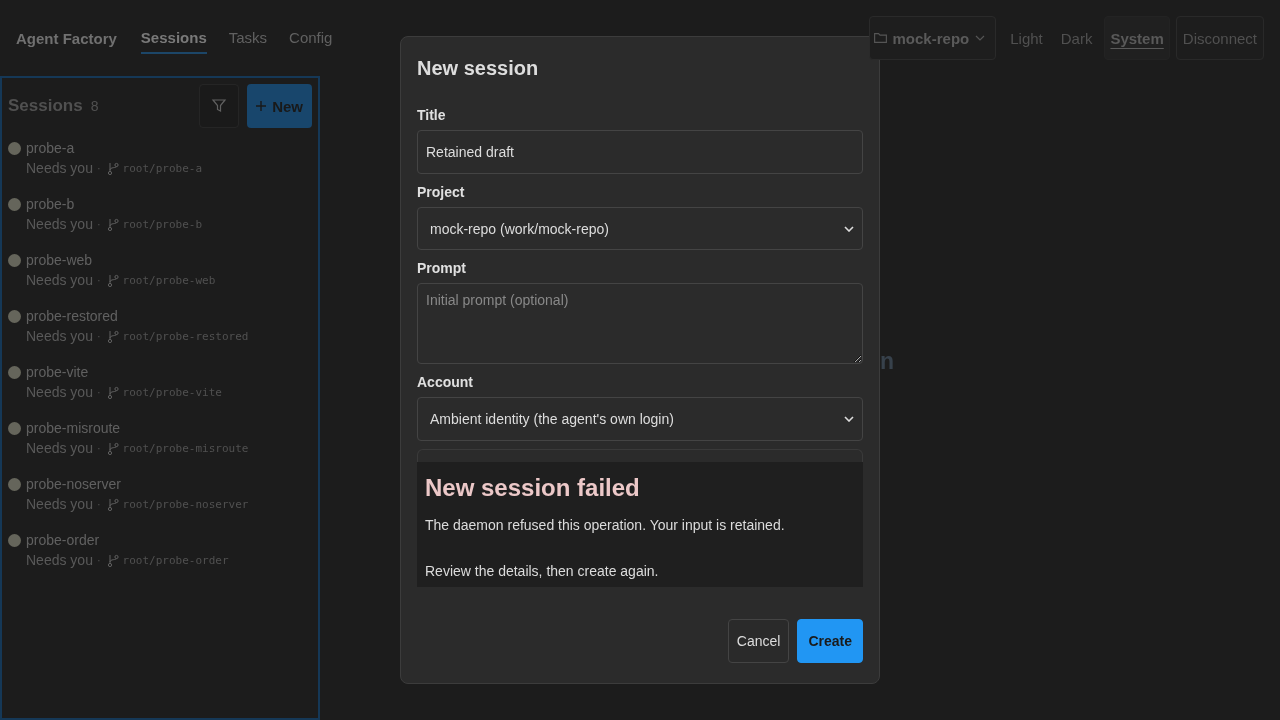 Image resolution: width=1280 pixels, height=720 pixels. I want to click on select-field: Ambient identity (the agent's own login), so click(640, 419).